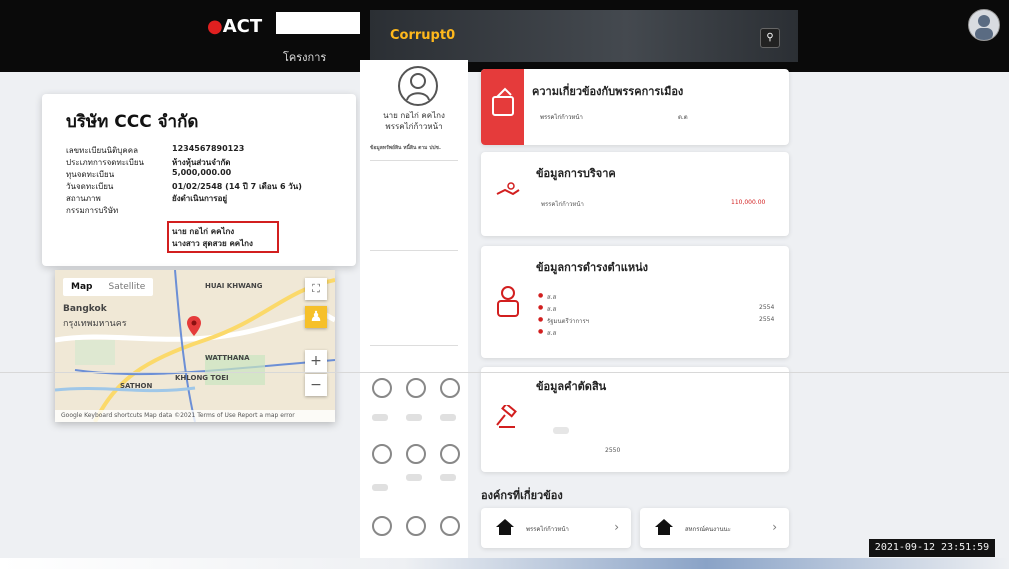 This screenshot has width=1009, height=569. Describe the element at coordinates (405, 148) in the screenshot. I see `assets-heading: ข้อมูลทรัพย์สิน หนี้สิน ตาม ปปช.` at that location.